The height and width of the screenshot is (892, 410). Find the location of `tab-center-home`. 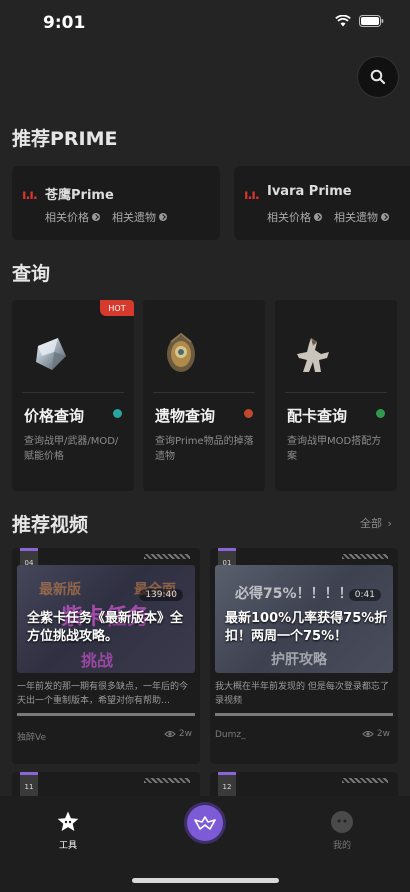

tab-center-home is located at coordinates (205, 823).